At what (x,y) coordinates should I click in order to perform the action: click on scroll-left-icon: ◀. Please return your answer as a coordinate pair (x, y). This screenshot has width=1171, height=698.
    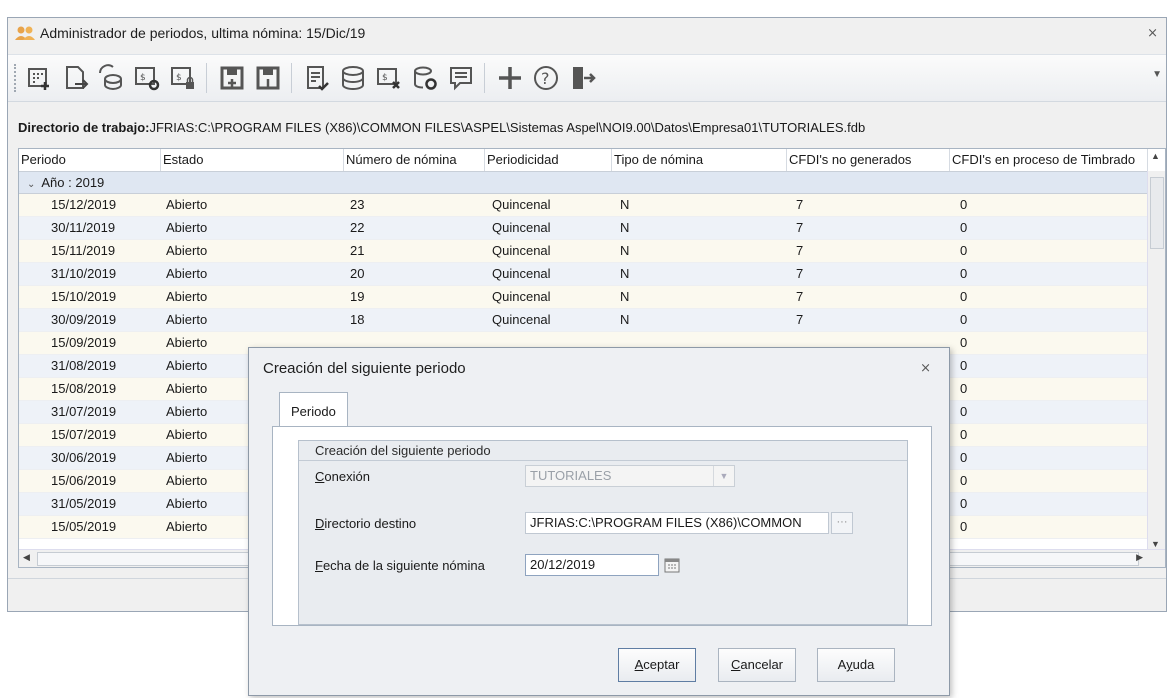
    Looking at the image, I should click on (26, 557).